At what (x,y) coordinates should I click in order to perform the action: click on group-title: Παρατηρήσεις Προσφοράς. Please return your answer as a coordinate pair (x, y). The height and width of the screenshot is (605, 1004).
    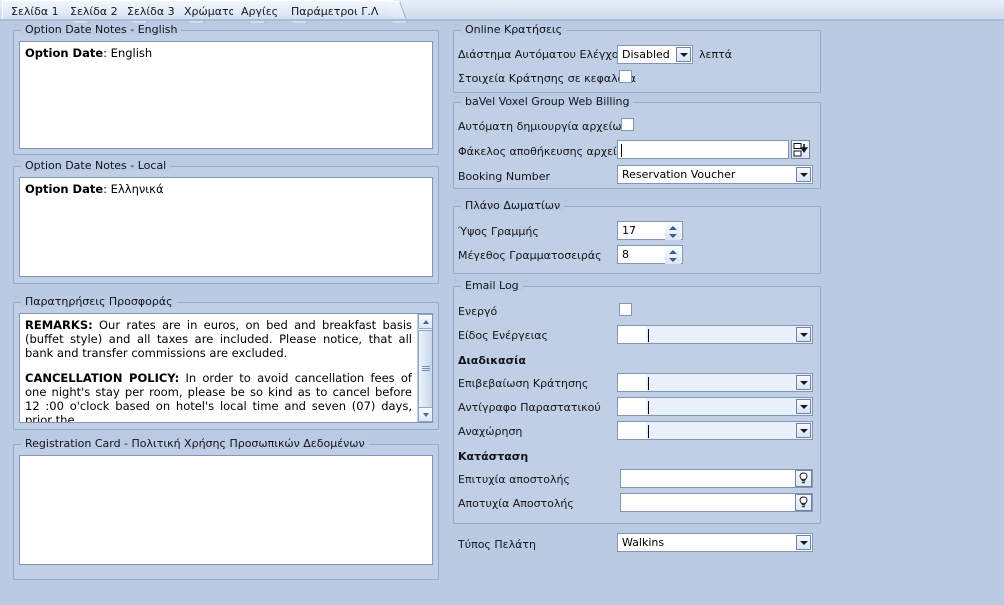
    Looking at the image, I should click on (99, 301).